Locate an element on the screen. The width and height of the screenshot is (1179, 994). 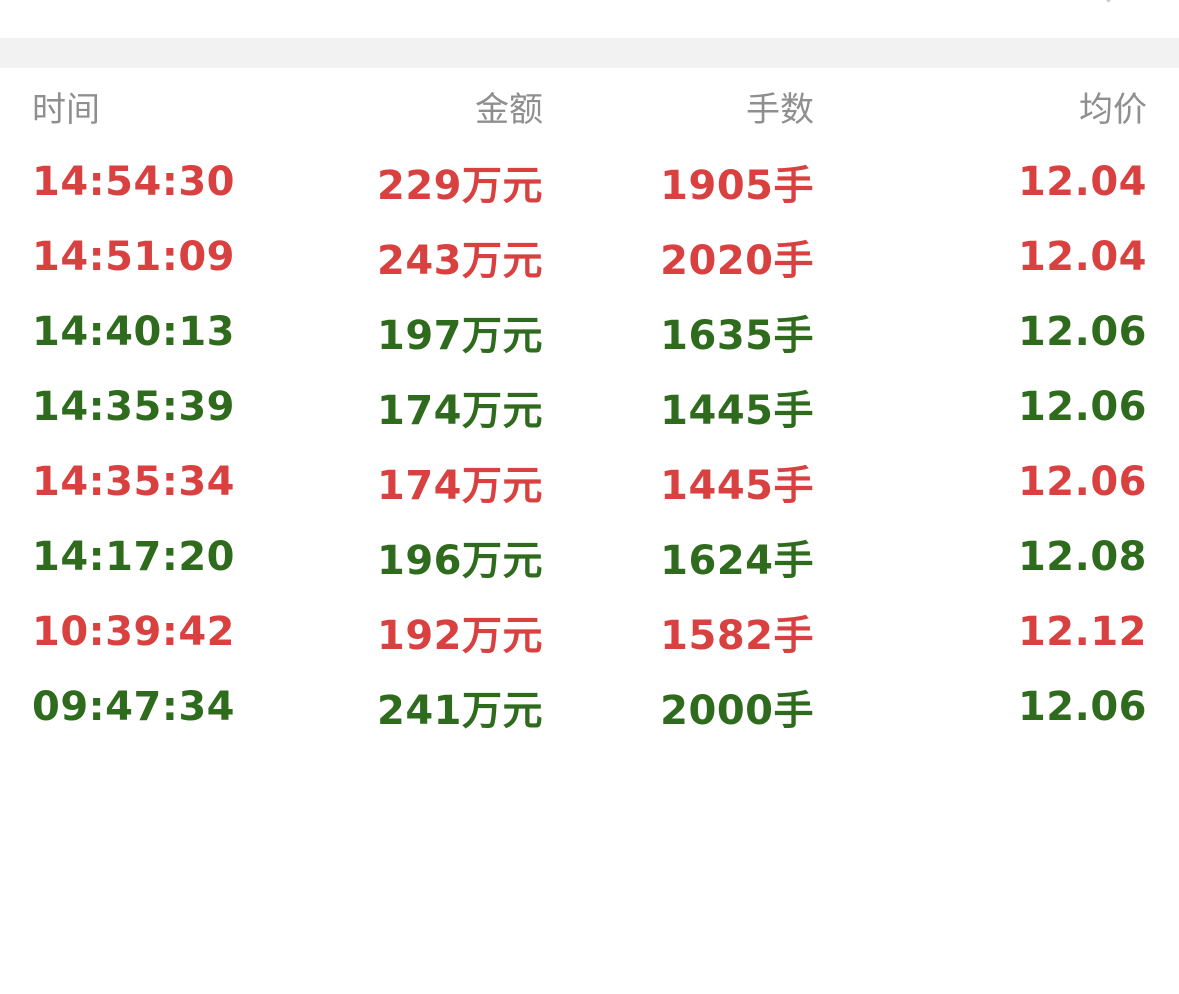
table-row: 14:40:13 197万元 1635手 12.06 is located at coordinates (589, 331).